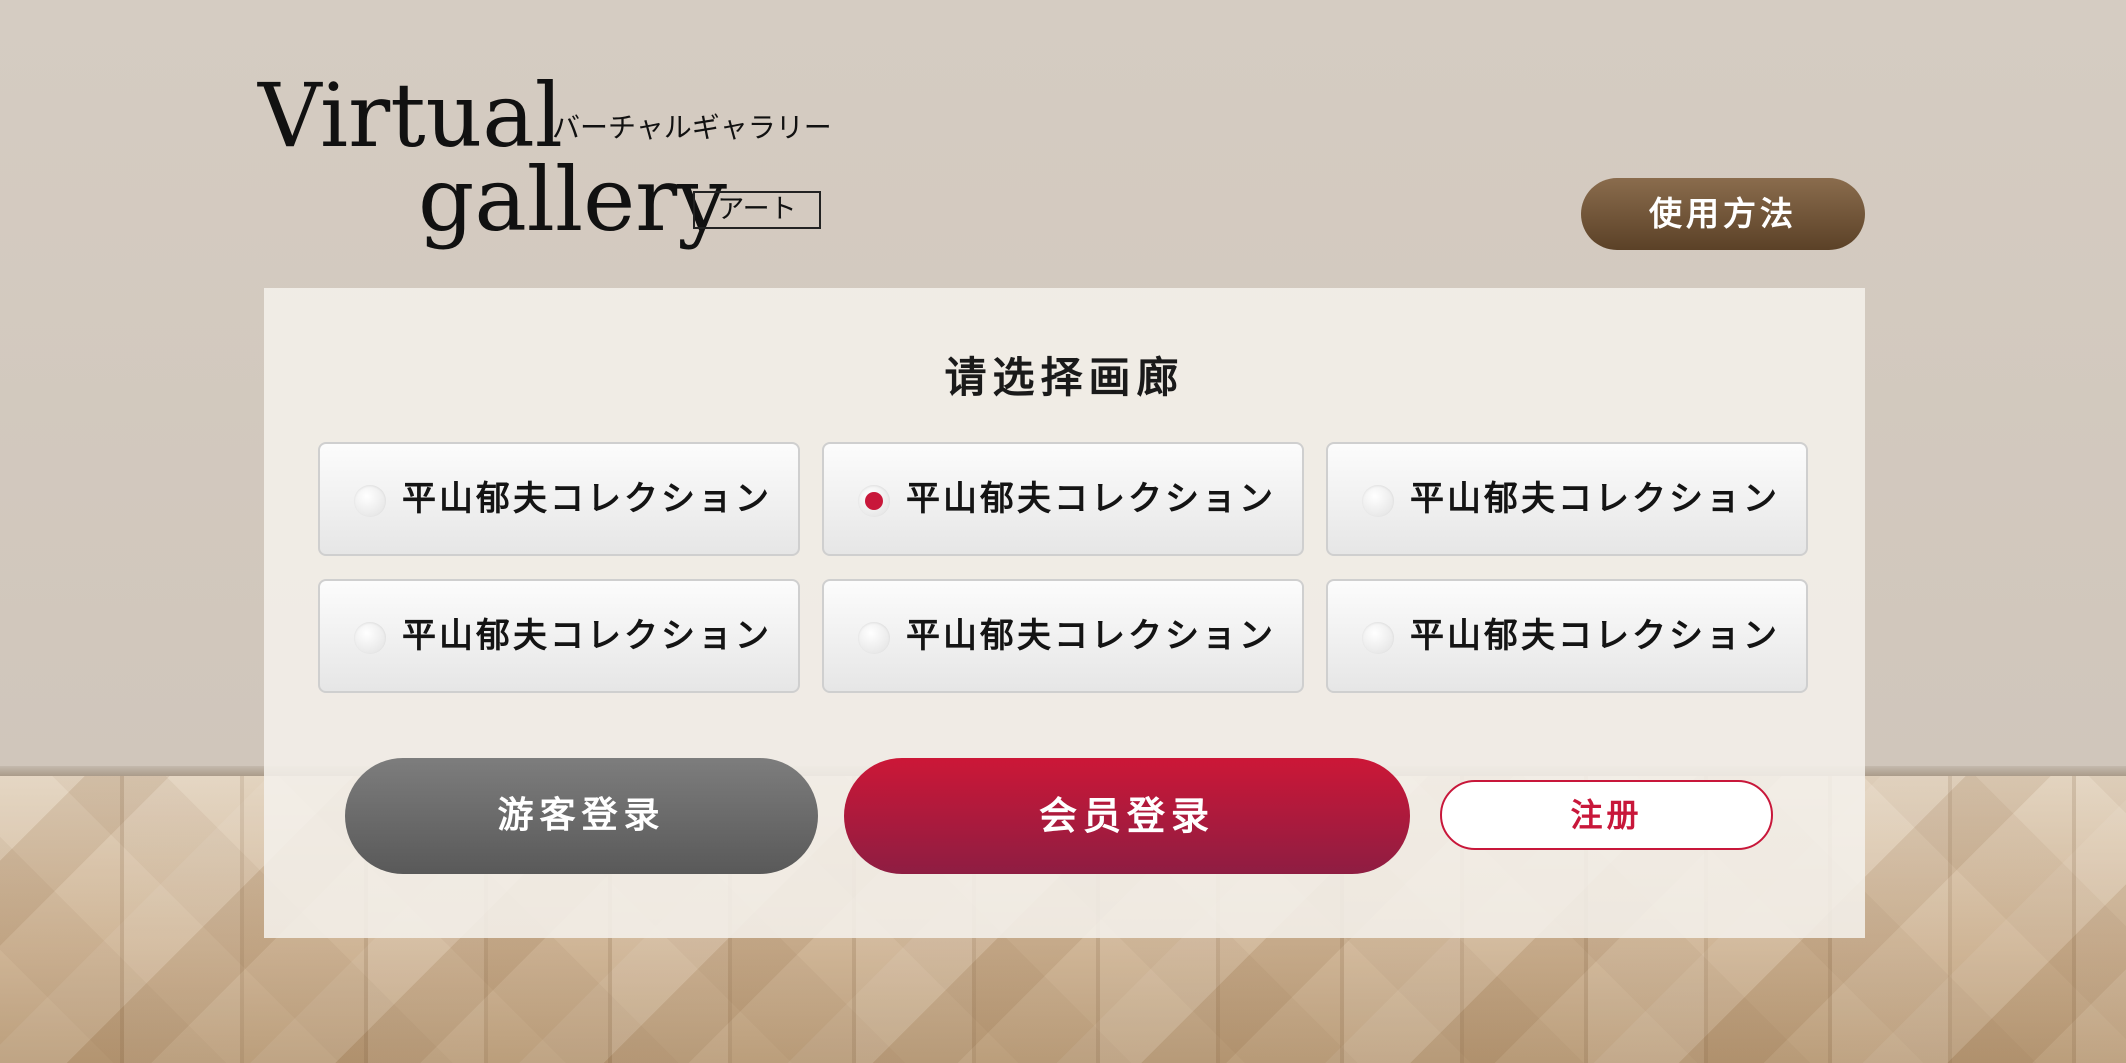  Describe the element at coordinates (692, 127) in the screenshot. I see `logo-kana: バーチャルギャラリー` at that location.